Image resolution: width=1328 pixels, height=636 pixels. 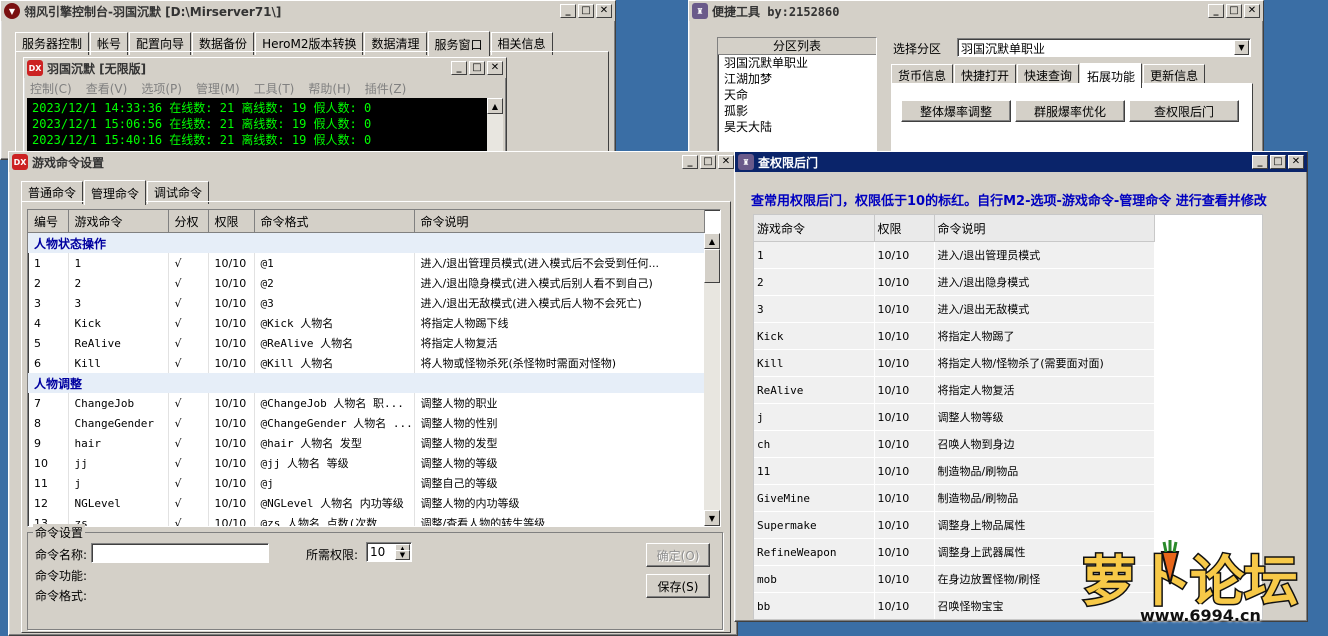 What do you see at coordinates (153, 11) in the screenshot?
I see `engine-title: 翎风引擎控制台-羽国沉默 [D:\Mirserver71\]` at bounding box center [153, 11].